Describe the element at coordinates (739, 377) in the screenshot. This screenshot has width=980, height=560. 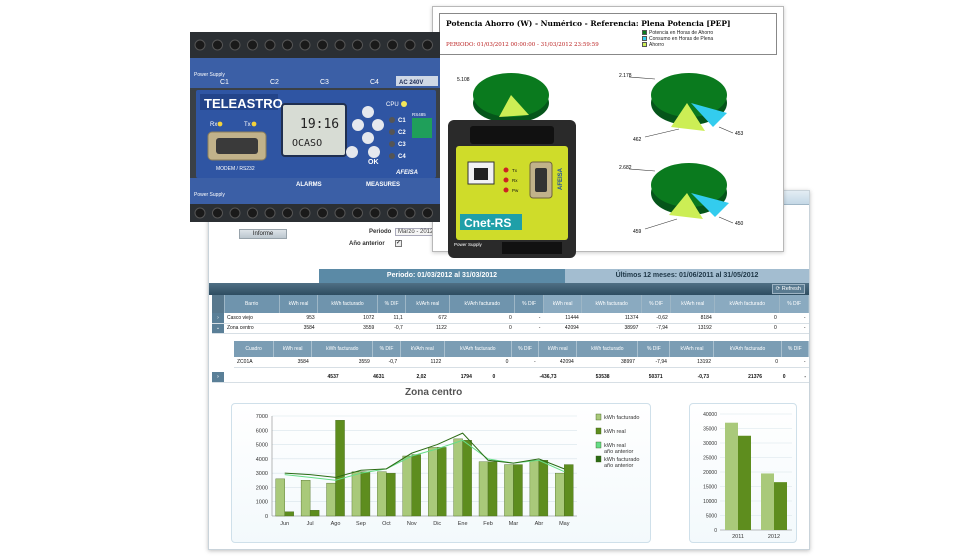
I see `totals-cell: 21376` at that location.